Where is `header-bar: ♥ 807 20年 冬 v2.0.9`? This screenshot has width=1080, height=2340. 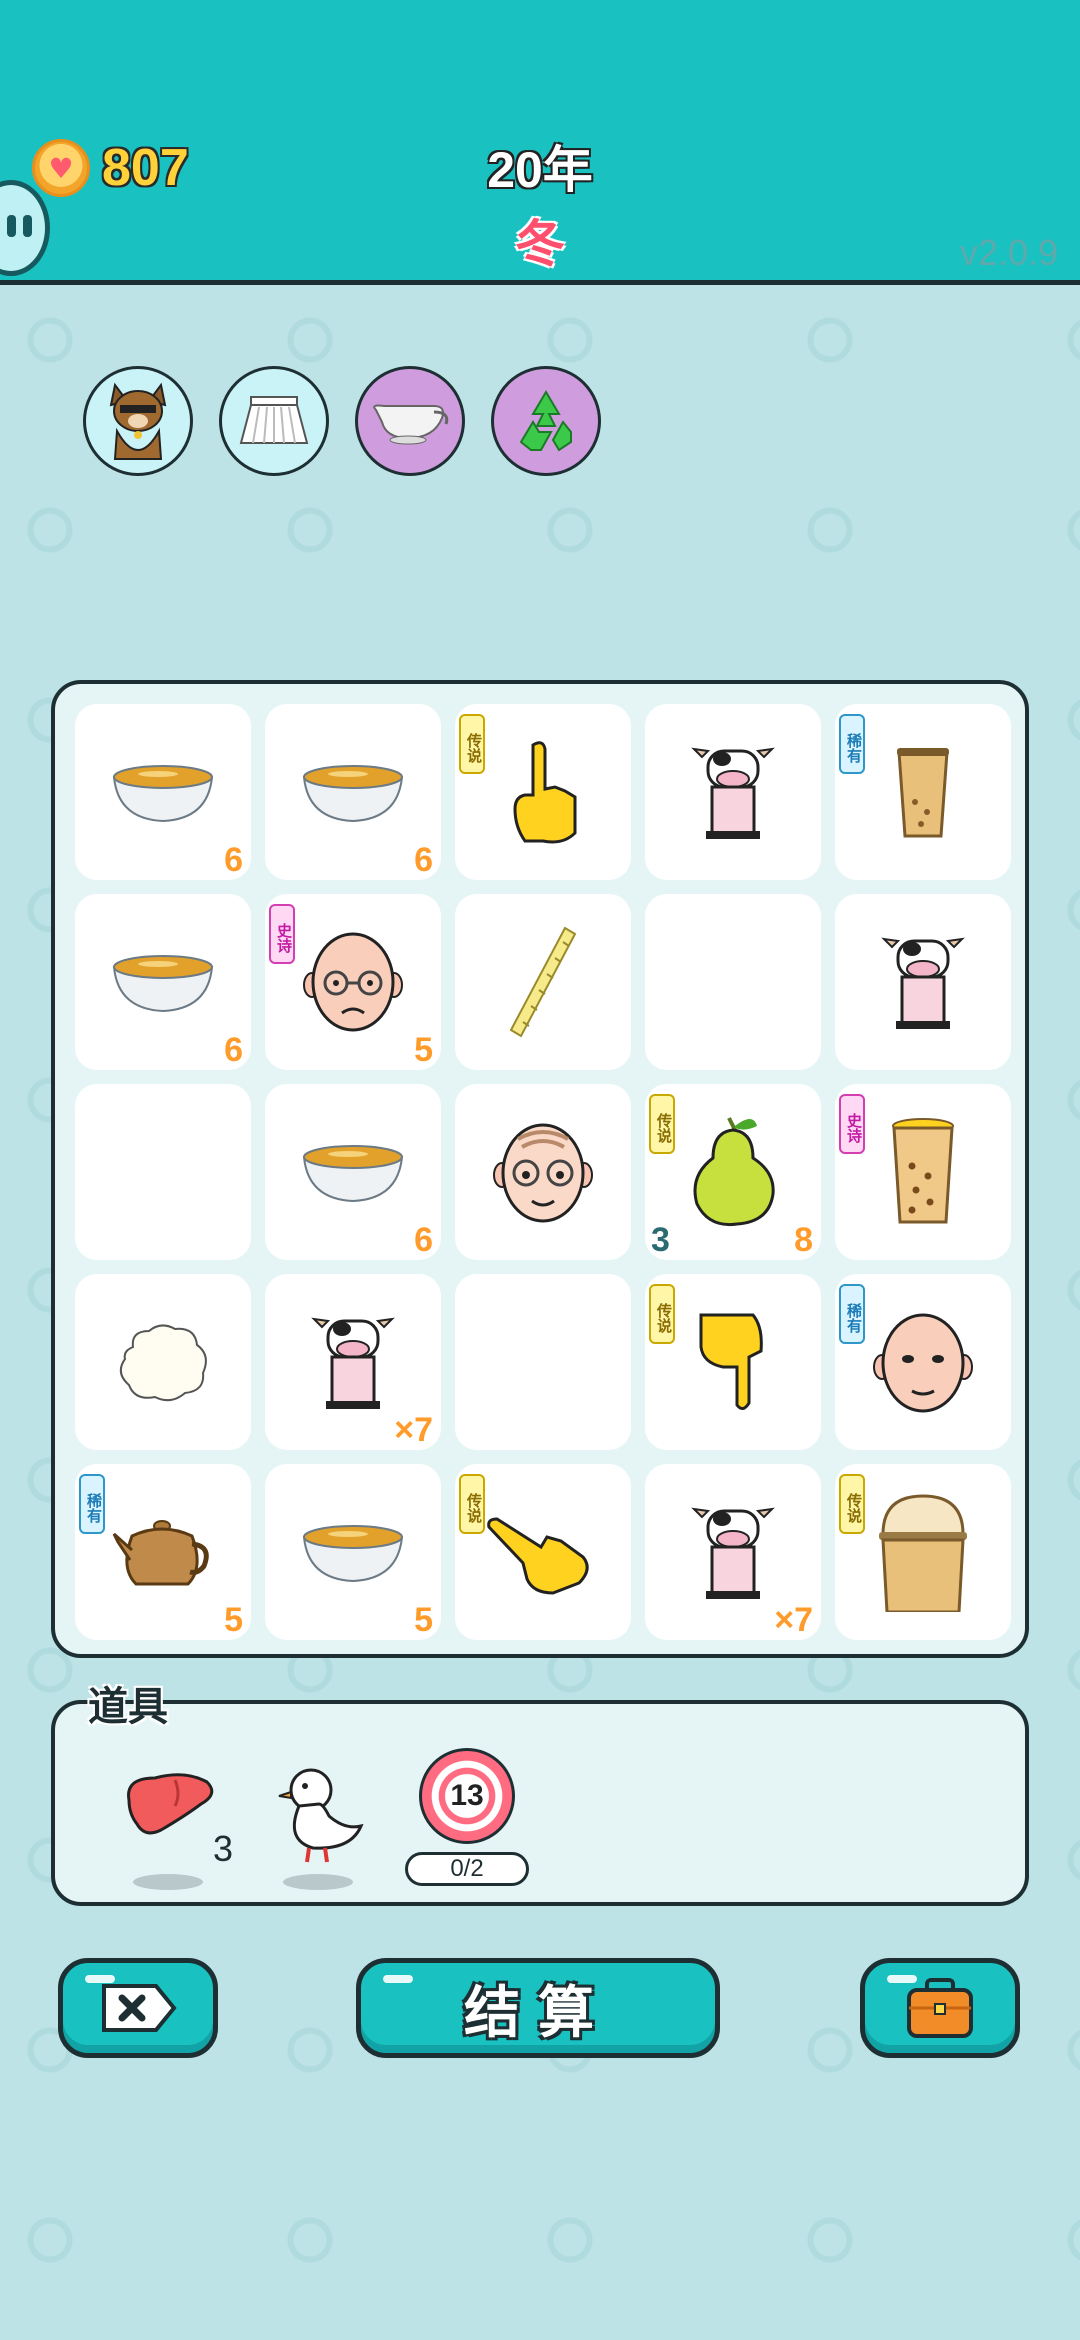
header-bar: ♥ 807 20年 冬 v2.0.9 is located at coordinates (540, 142).